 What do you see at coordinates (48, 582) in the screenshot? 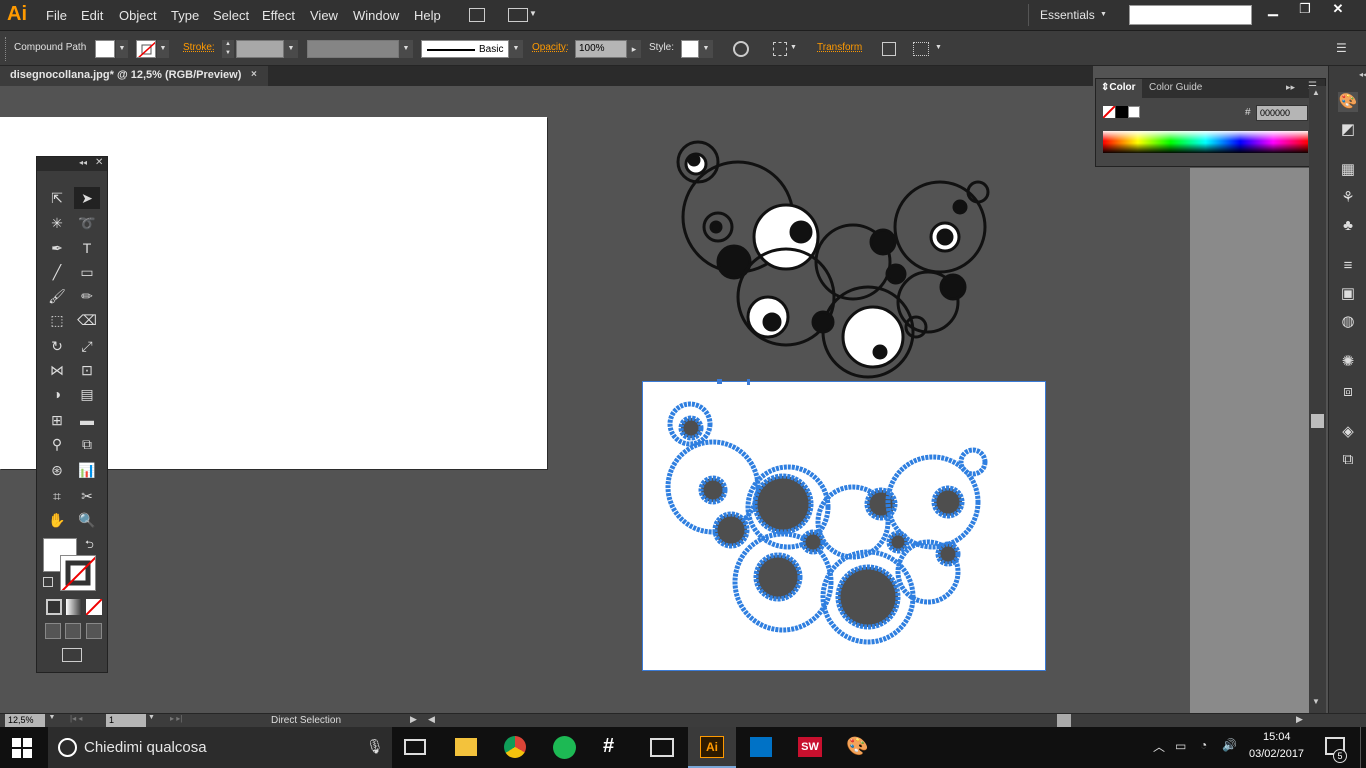
I see `default-colors-icon` at bounding box center [48, 582].